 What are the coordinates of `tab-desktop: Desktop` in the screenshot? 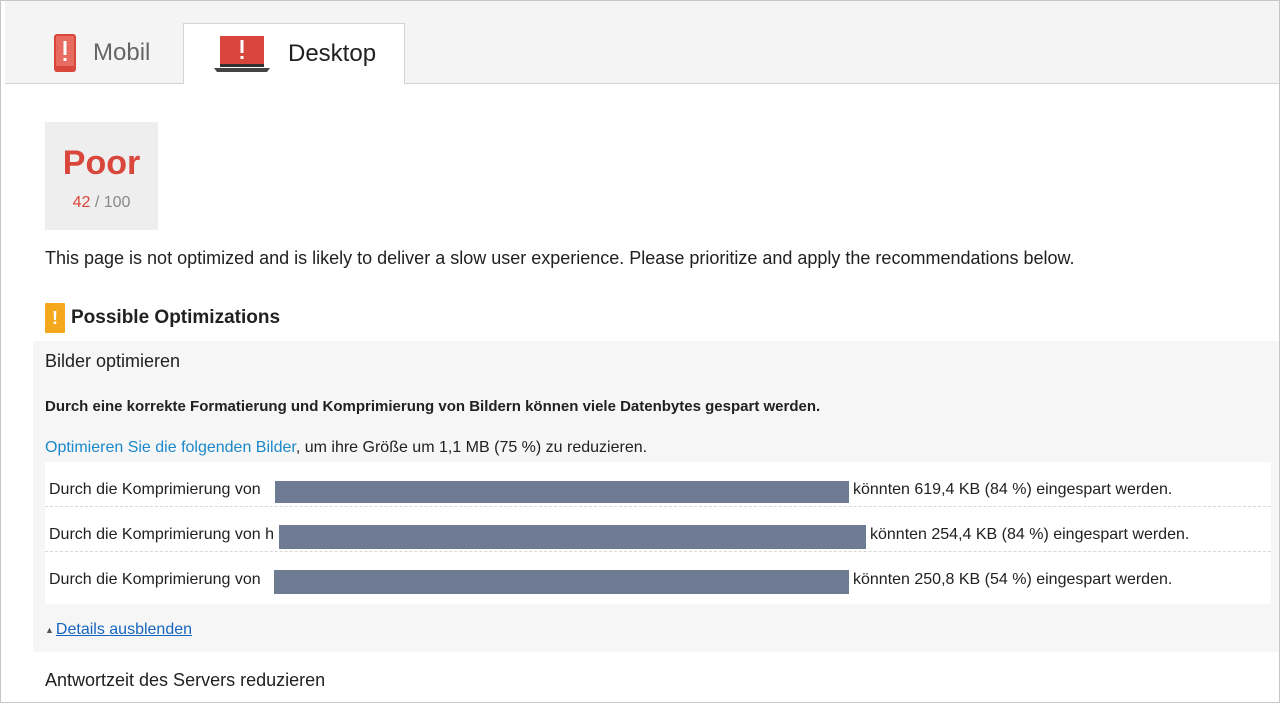 It's located at (294, 53).